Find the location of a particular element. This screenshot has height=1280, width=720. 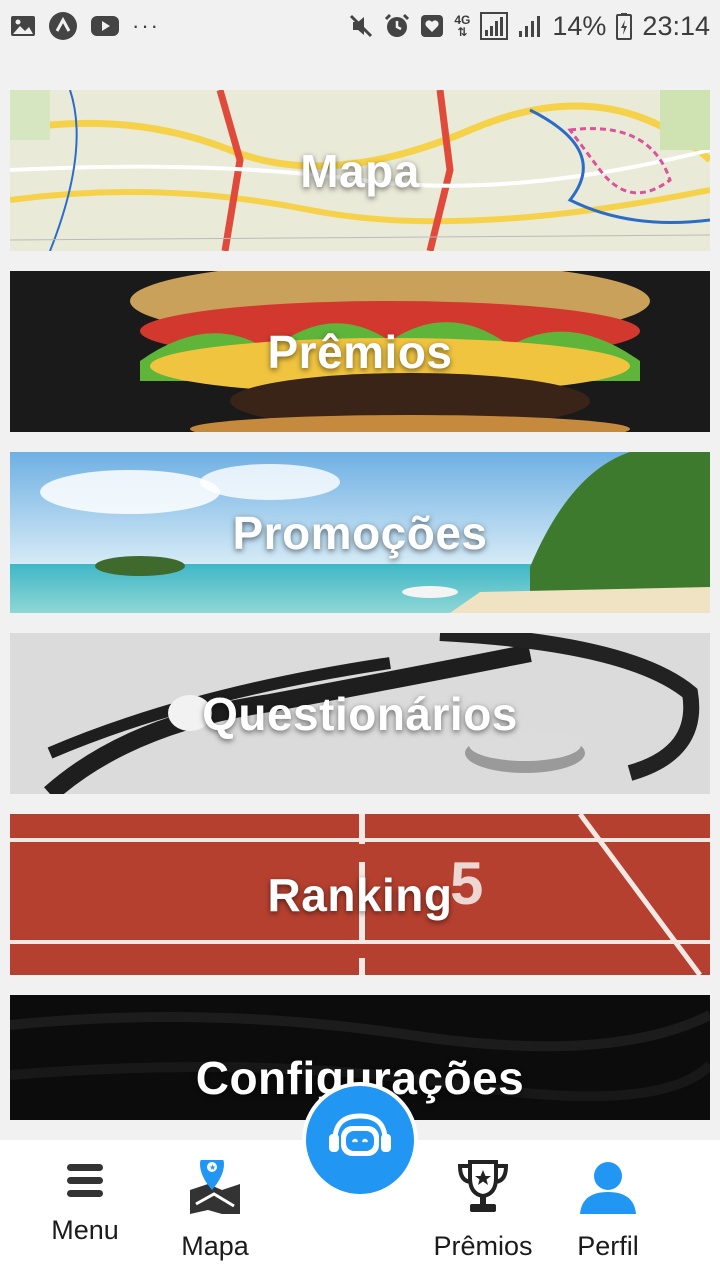

signal-icon-secondary is located at coordinates (530, 26).